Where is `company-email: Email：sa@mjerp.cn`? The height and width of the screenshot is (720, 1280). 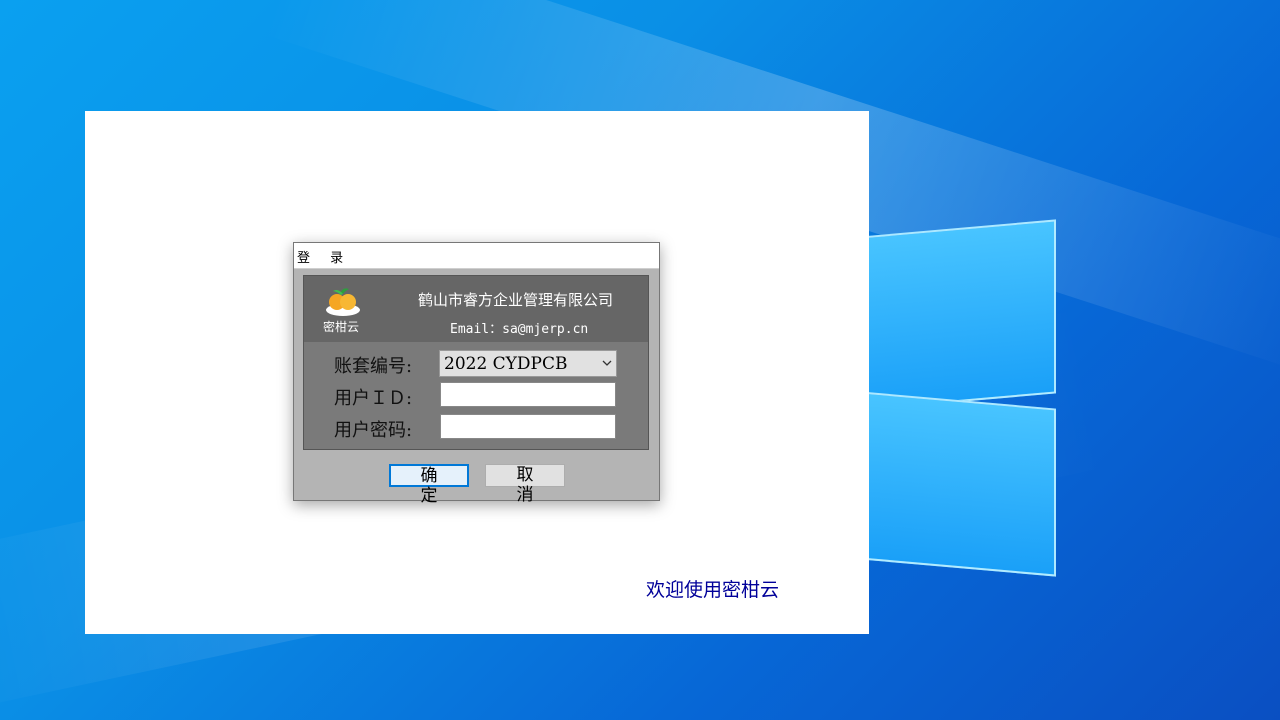
company-email: Email：sa@mjerp.cn is located at coordinates (519, 329).